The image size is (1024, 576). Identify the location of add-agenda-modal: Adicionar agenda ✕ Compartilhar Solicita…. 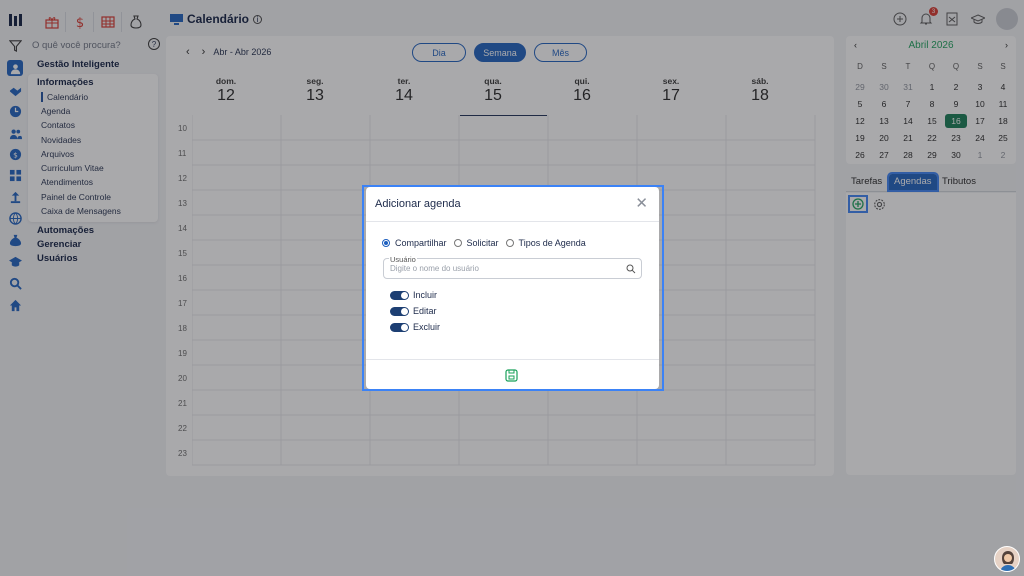
(512, 288).